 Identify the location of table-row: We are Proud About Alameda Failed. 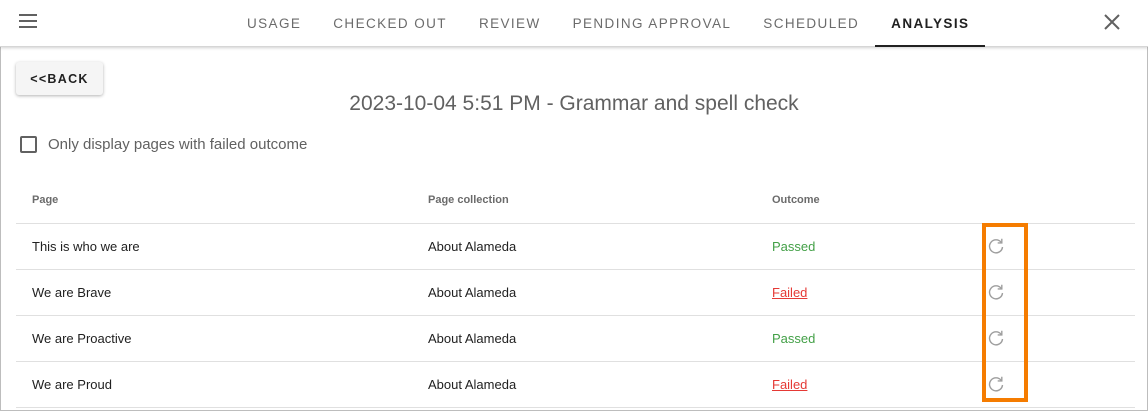
(575, 384).